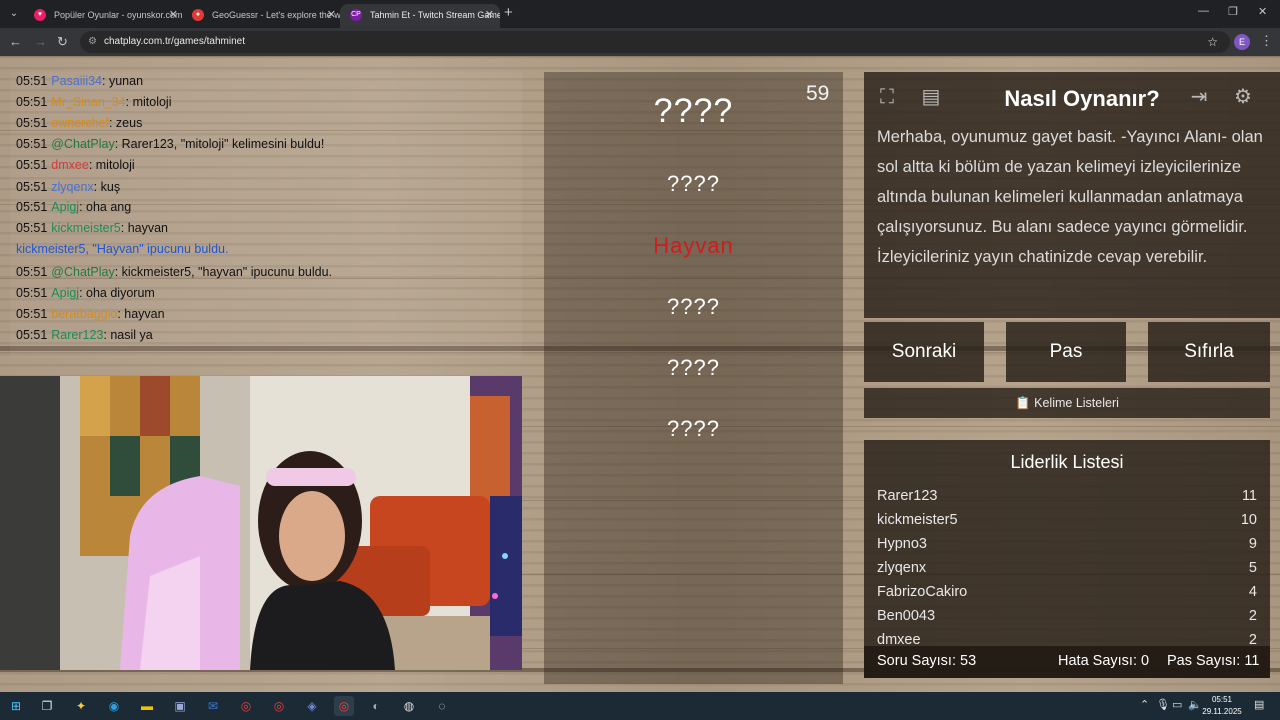 The width and height of the screenshot is (1280, 720). What do you see at coordinates (88, 102) in the screenshot?
I see `chat-username: Mr_Sinan_34` at bounding box center [88, 102].